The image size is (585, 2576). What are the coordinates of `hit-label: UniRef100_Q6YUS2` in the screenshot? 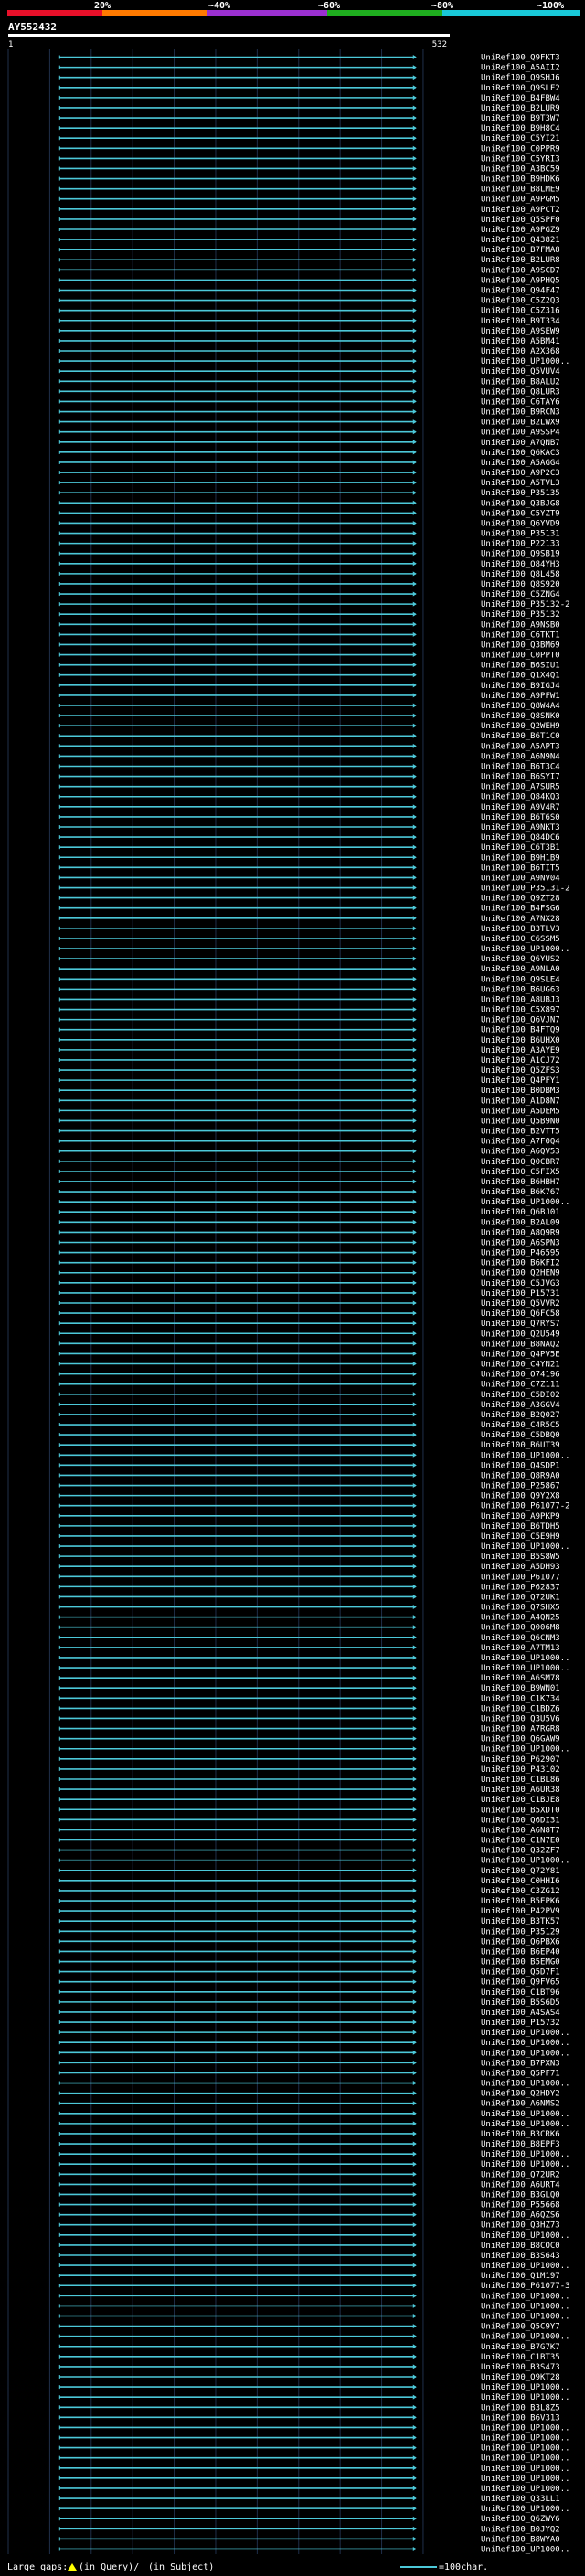 It's located at (520, 959).